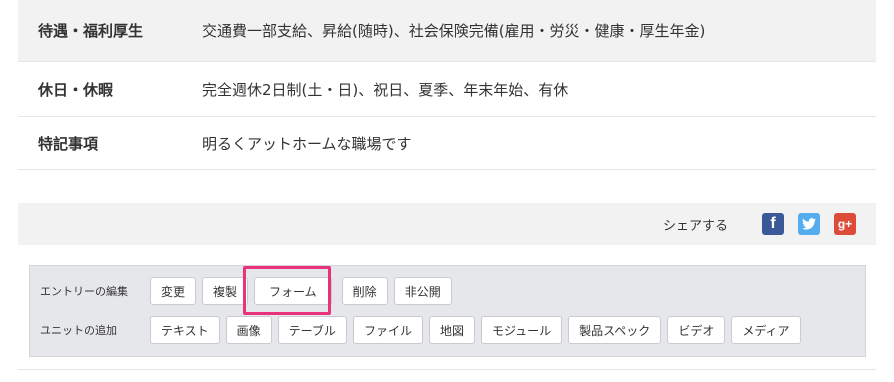 Image resolution: width=894 pixels, height=382 pixels. I want to click on add-video-button: ビデオ, so click(696, 330).